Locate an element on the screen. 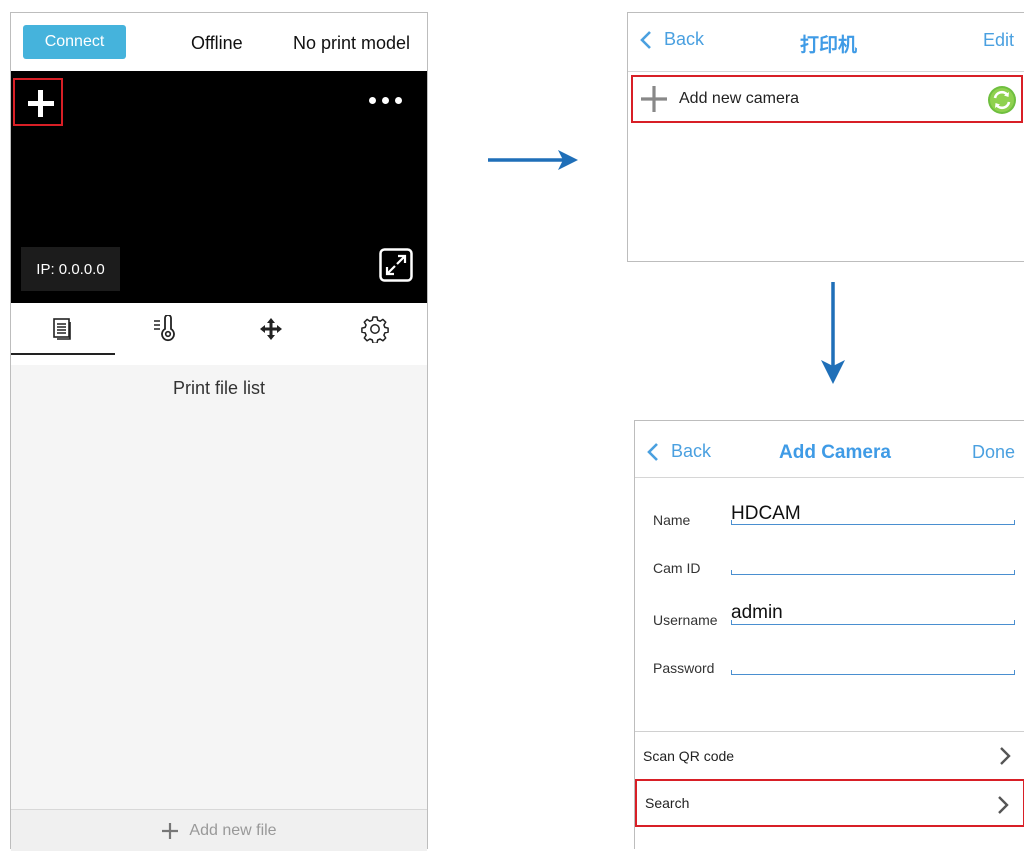  temperature-icon is located at coordinates (164, 328).